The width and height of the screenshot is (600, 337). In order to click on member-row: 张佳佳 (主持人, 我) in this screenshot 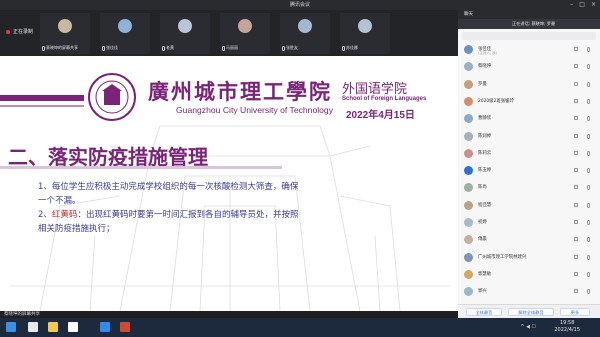, I will do `click(529, 49)`.